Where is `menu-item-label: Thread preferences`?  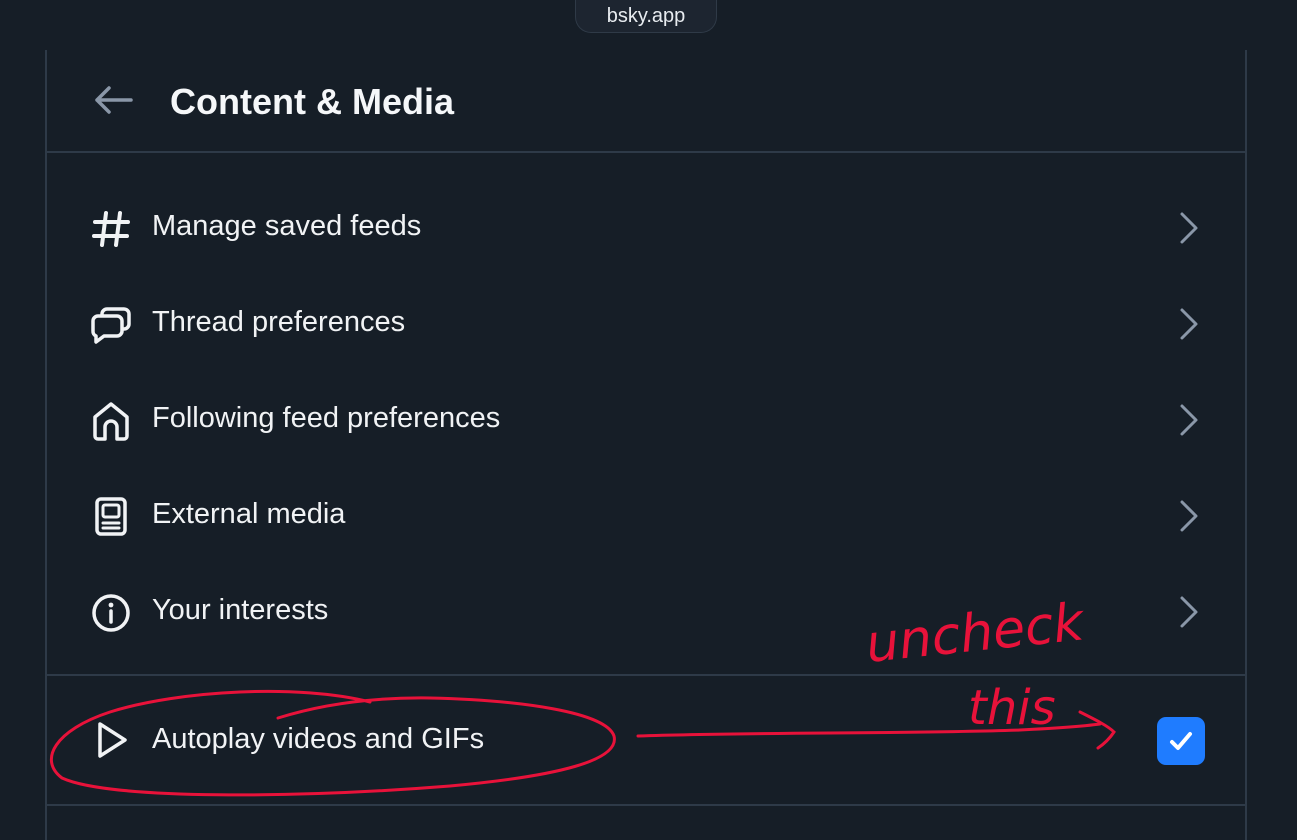 menu-item-label: Thread preferences is located at coordinates (279, 322).